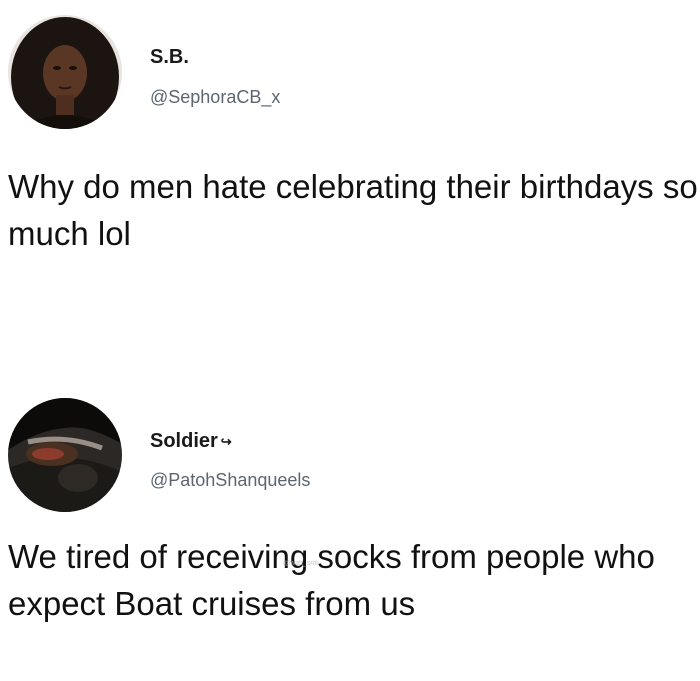 The height and width of the screenshot is (681, 700). I want to click on display-name: S.B., so click(169, 57).